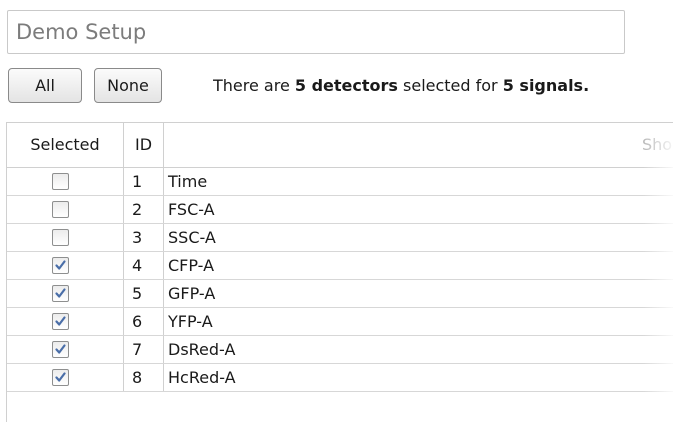 The image size is (673, 422). What do you see at coordinates (191, 209) in the screenshot?
I see `name-cell: FSC-A` at bounding box center [191, 209].